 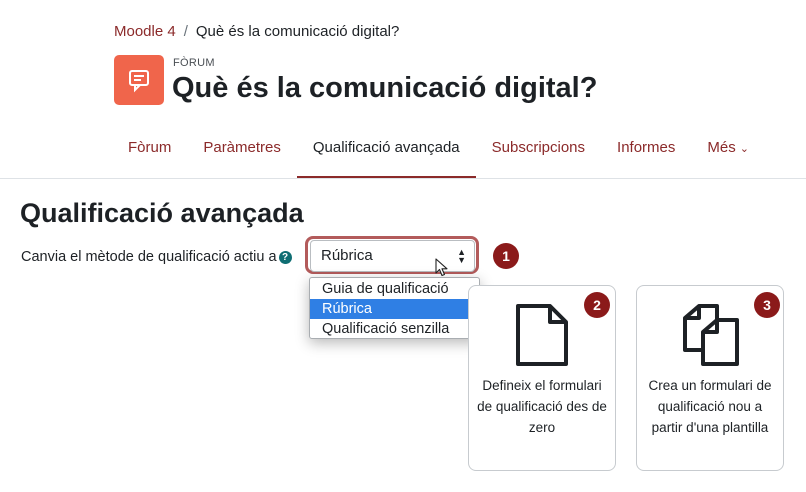 What do you see at coordinates (150, 147) in the screenshot?
I see `tab-label: Fòrum` at bounding box center [150, 147].